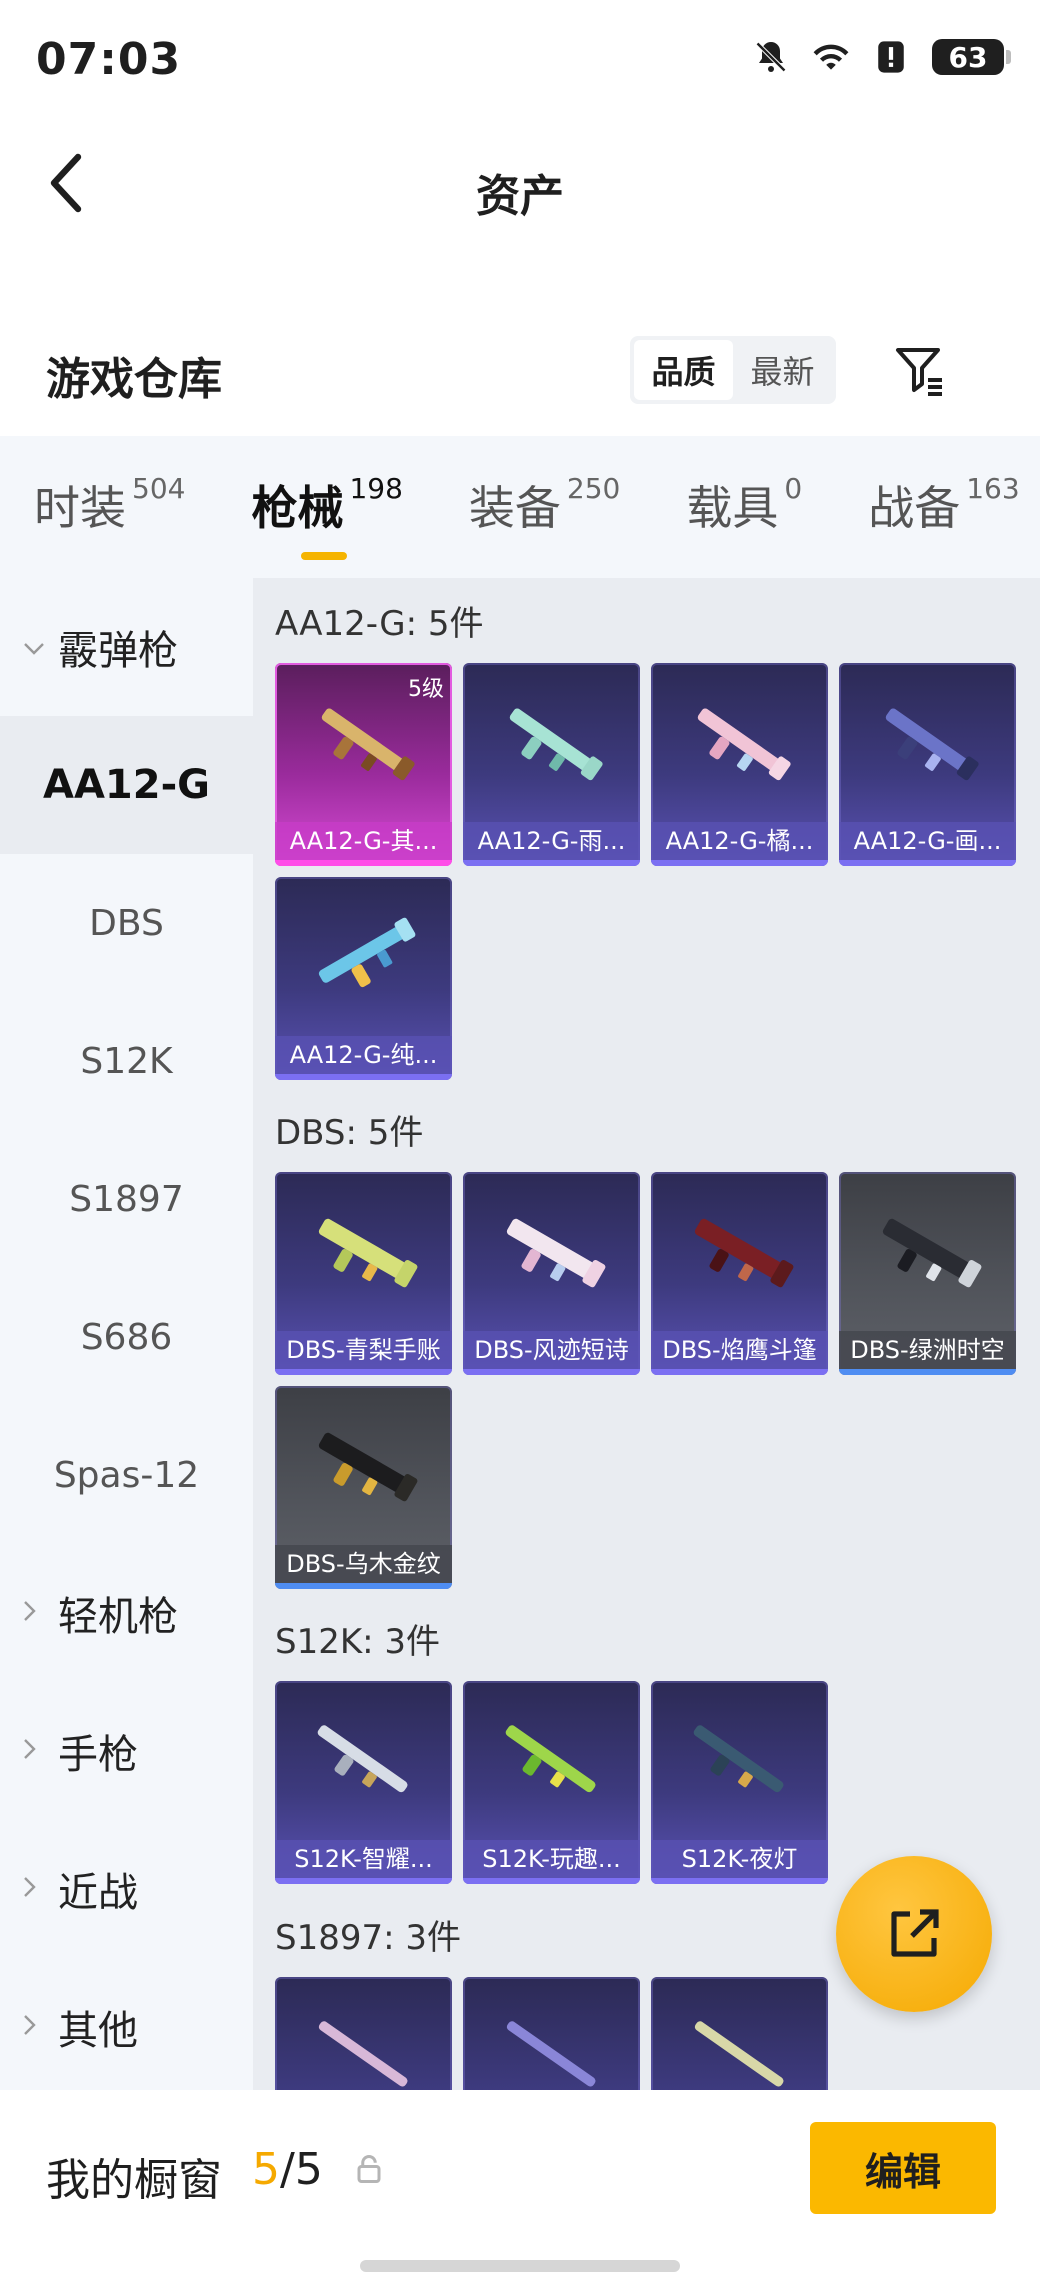 This screenshot has height=2295, width=1040. I want to click on sidebar-item-label: DBS, so click(126, 923).